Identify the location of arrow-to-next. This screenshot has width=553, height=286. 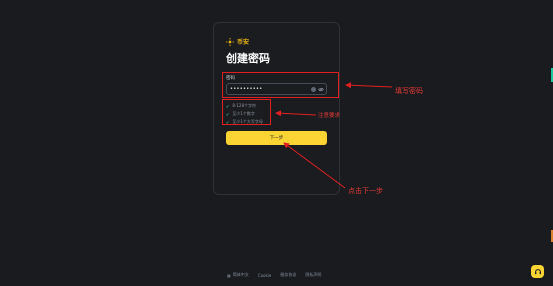
(314, 165).